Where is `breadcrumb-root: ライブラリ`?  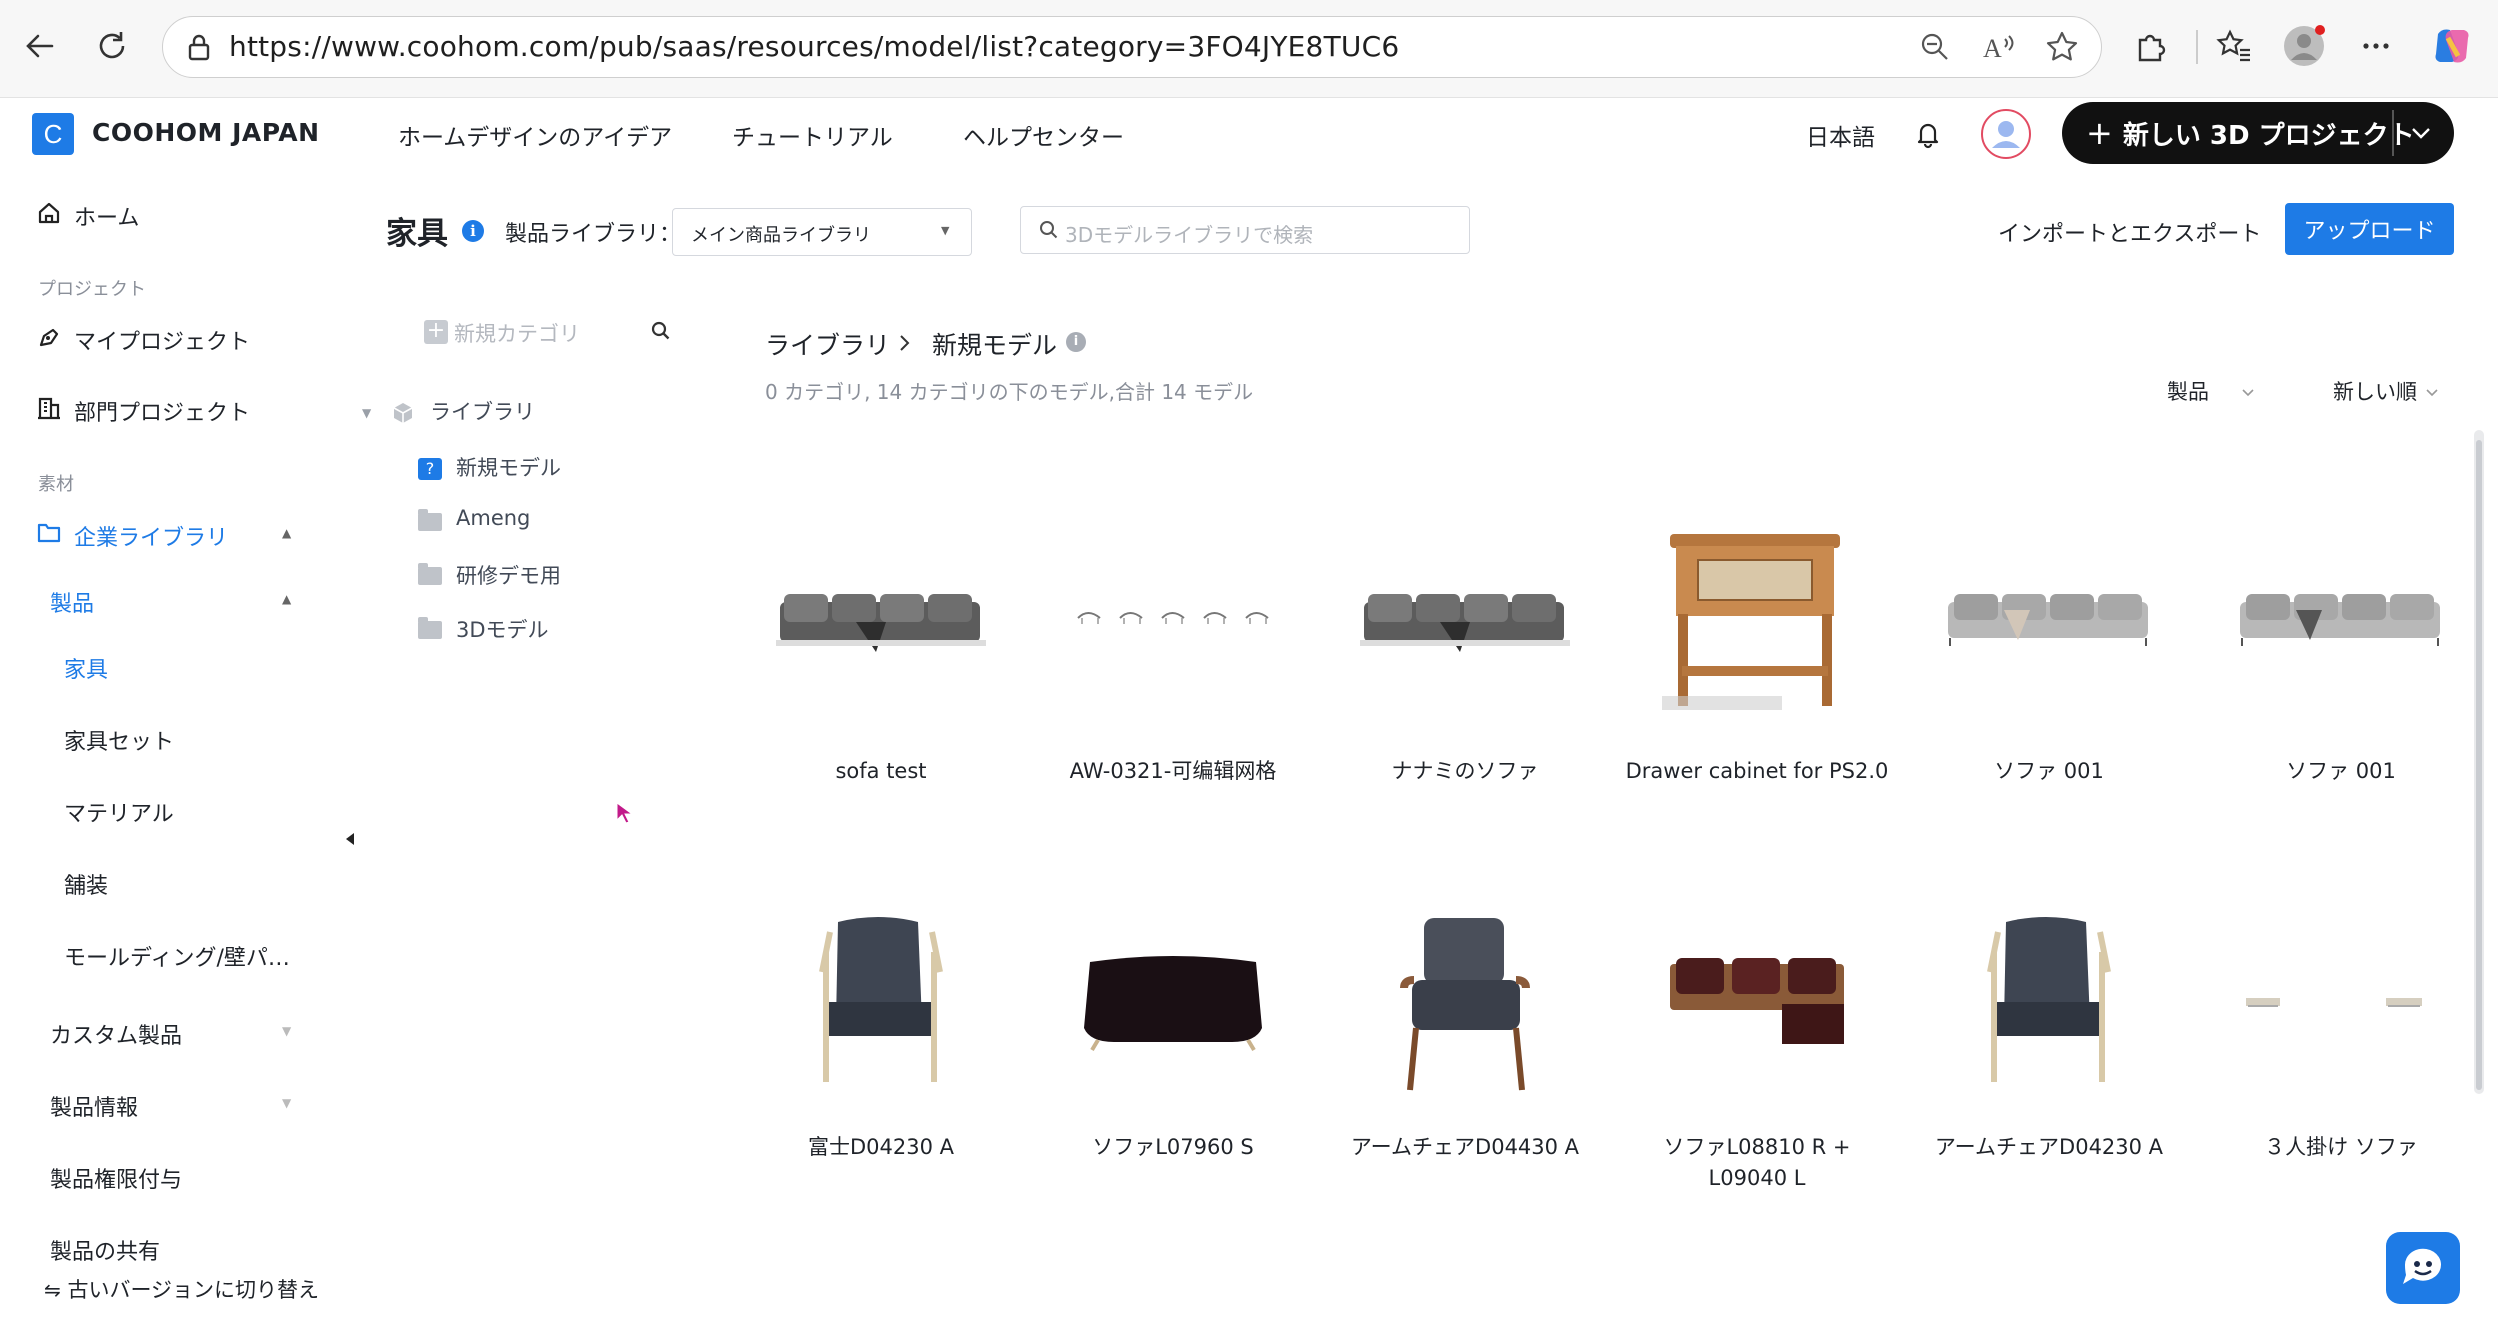
breadcrumb-root: ライブラリ is located at coordinates (827, 344).